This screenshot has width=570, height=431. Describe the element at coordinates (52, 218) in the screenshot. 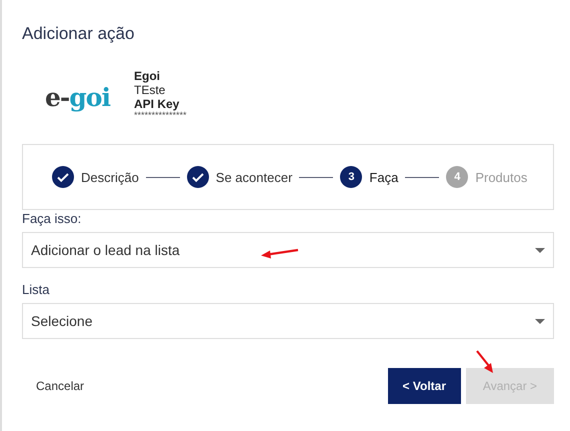

I see `field-label: Faça isso:` at that location.